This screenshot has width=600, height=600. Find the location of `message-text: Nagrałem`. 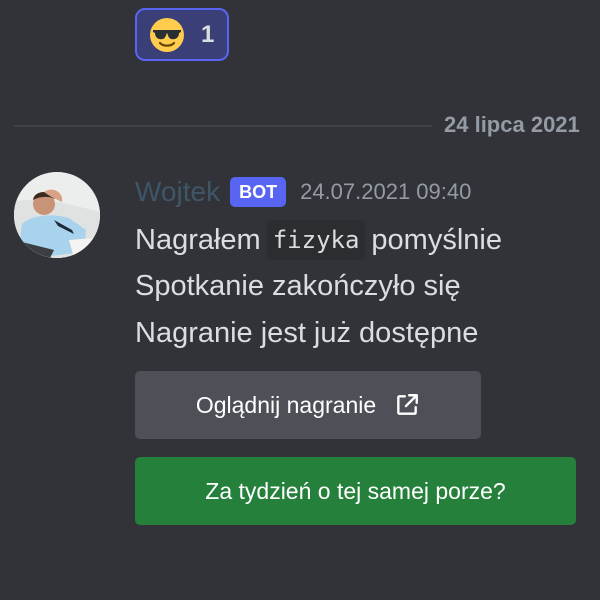

message-text: Nagrałem is located at coordinates (198, 240).